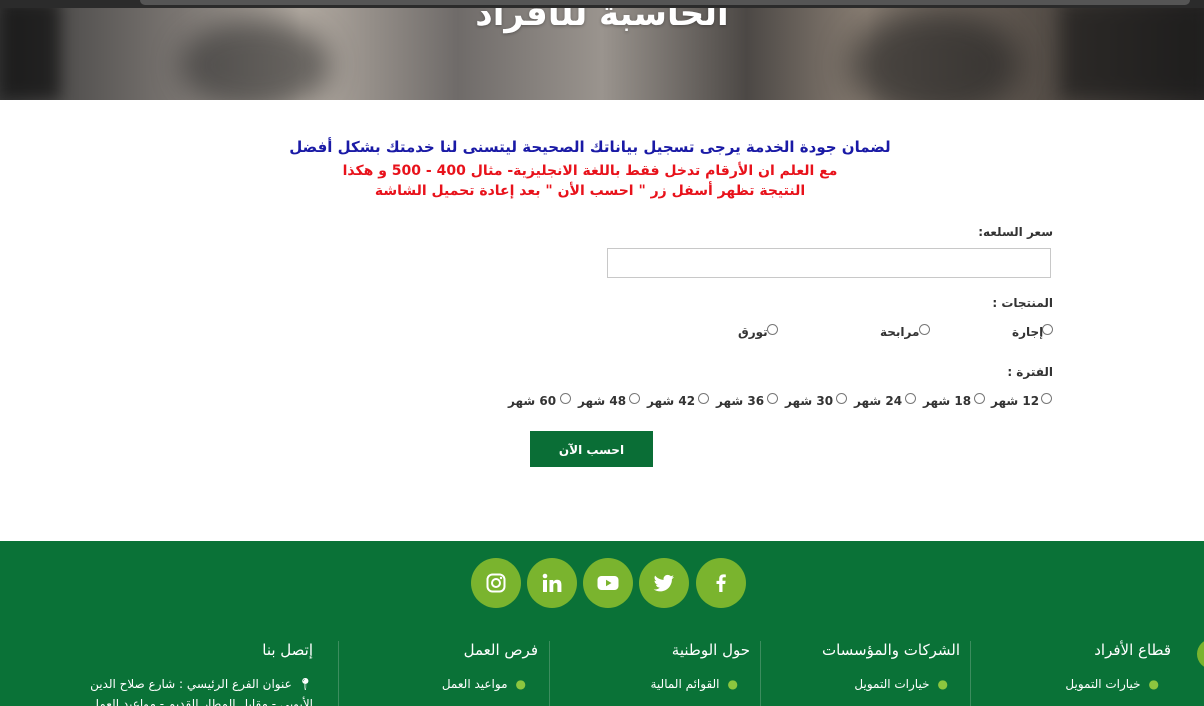 Image resolution: width=1204 pixels, height=706 pixels. I want to click on facebook-icon, so click(721, 583).